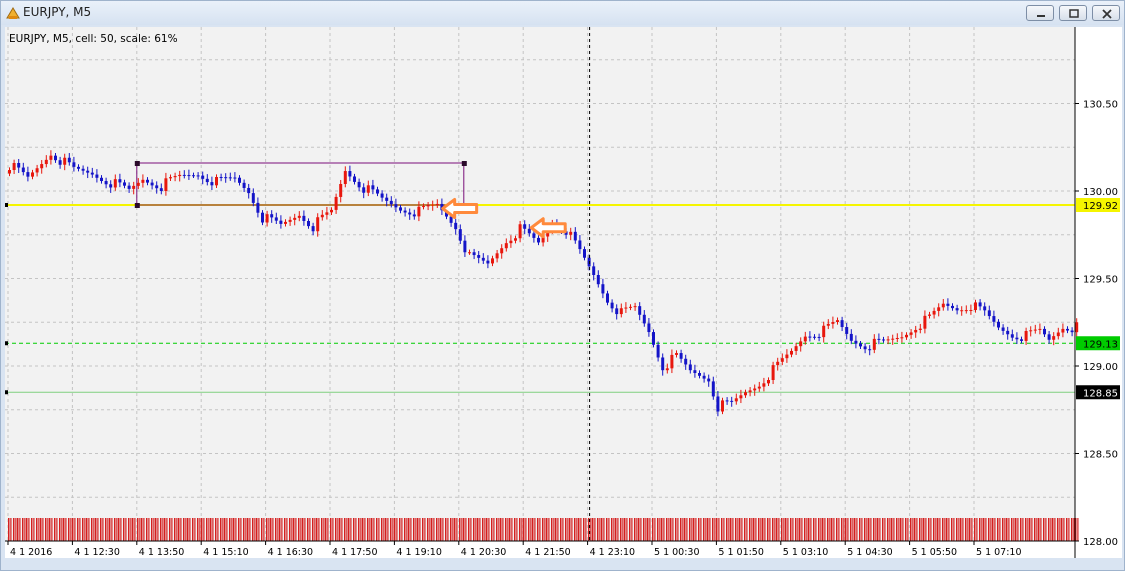 This screenshot has height=571, width=1125. What do you see at coordinates (464, 163) in the screenshot?
I see `box-handle` at bounding box center [464, 163].